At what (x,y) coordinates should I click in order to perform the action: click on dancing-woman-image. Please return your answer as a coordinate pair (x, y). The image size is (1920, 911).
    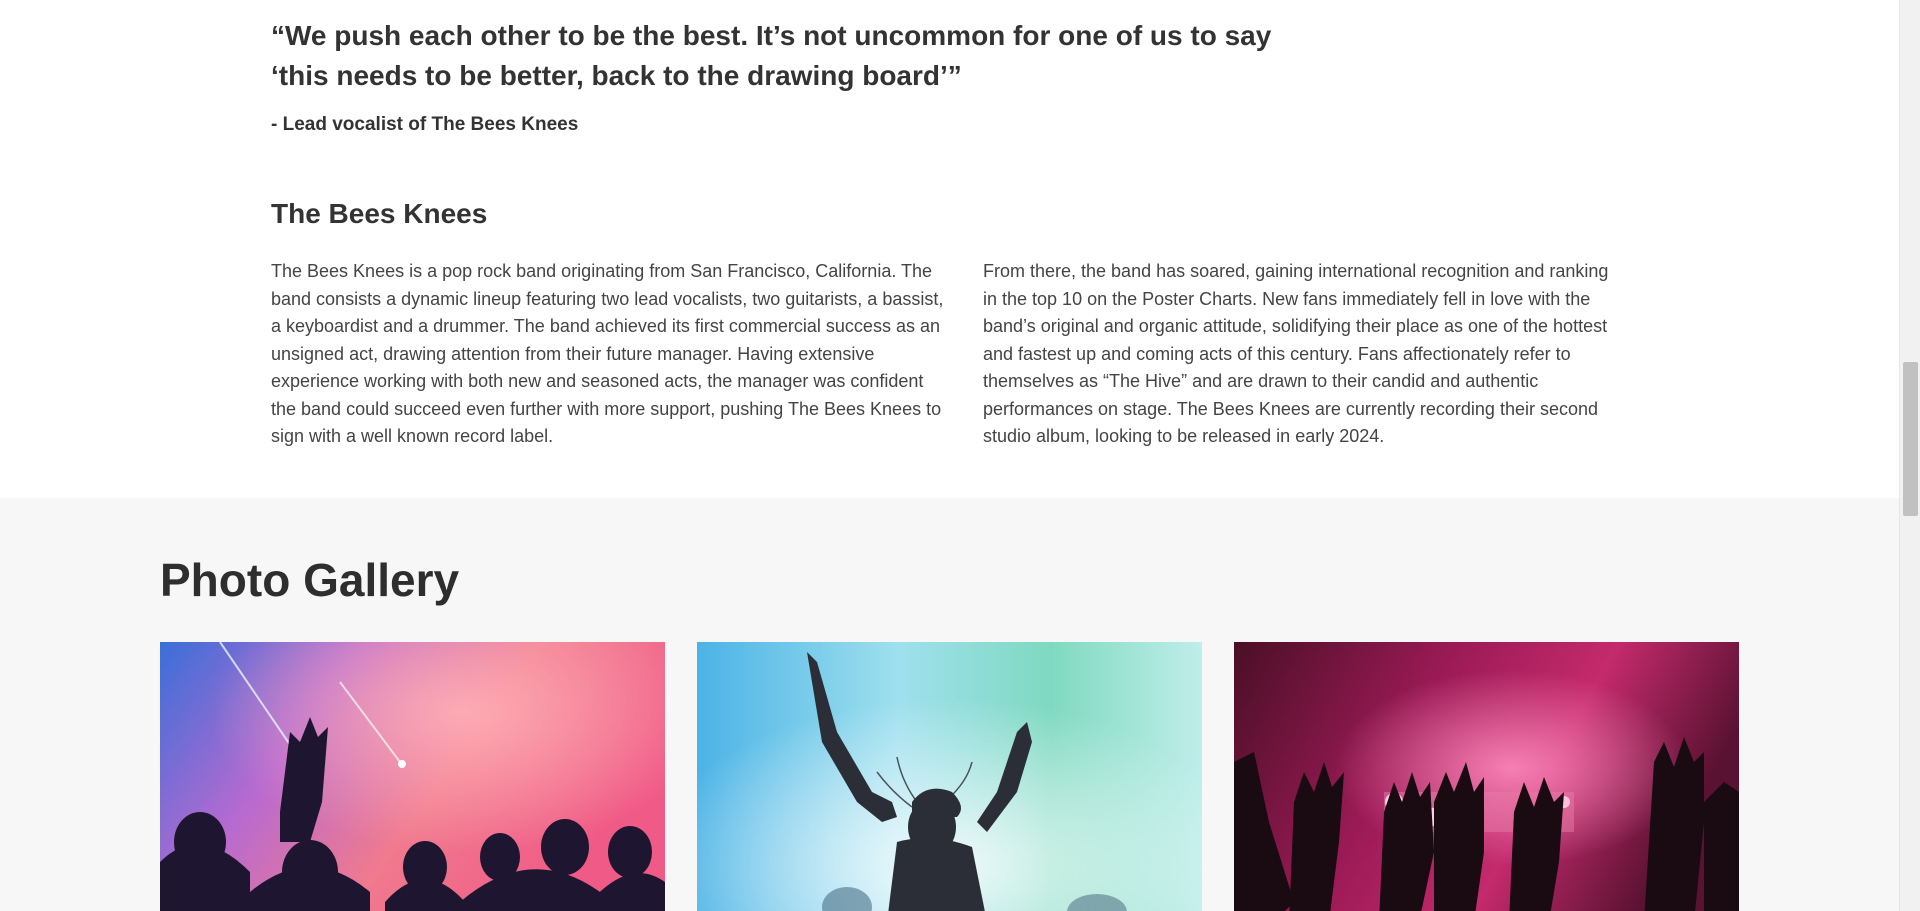
    Looking at the image, I should click on (949, 776).